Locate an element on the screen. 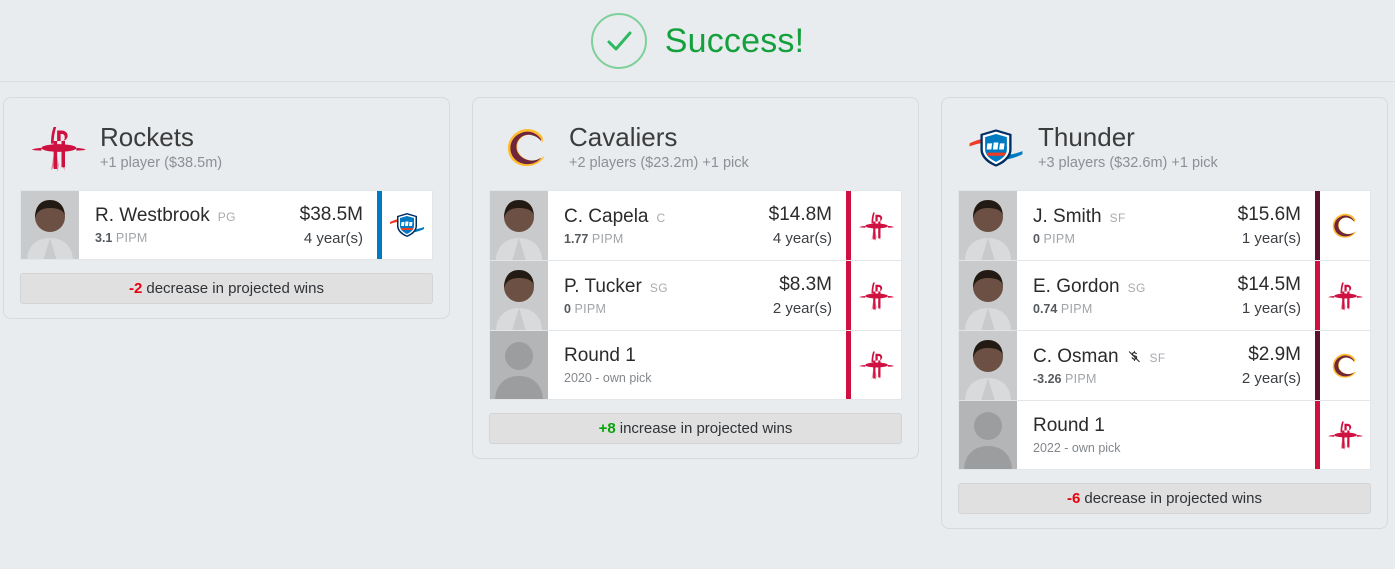 The image size is (1395, 569). player-row: R. Westbrook PG 3.1 PIPM $38.5M 4 year(s) is located at coordinates (226, 225).